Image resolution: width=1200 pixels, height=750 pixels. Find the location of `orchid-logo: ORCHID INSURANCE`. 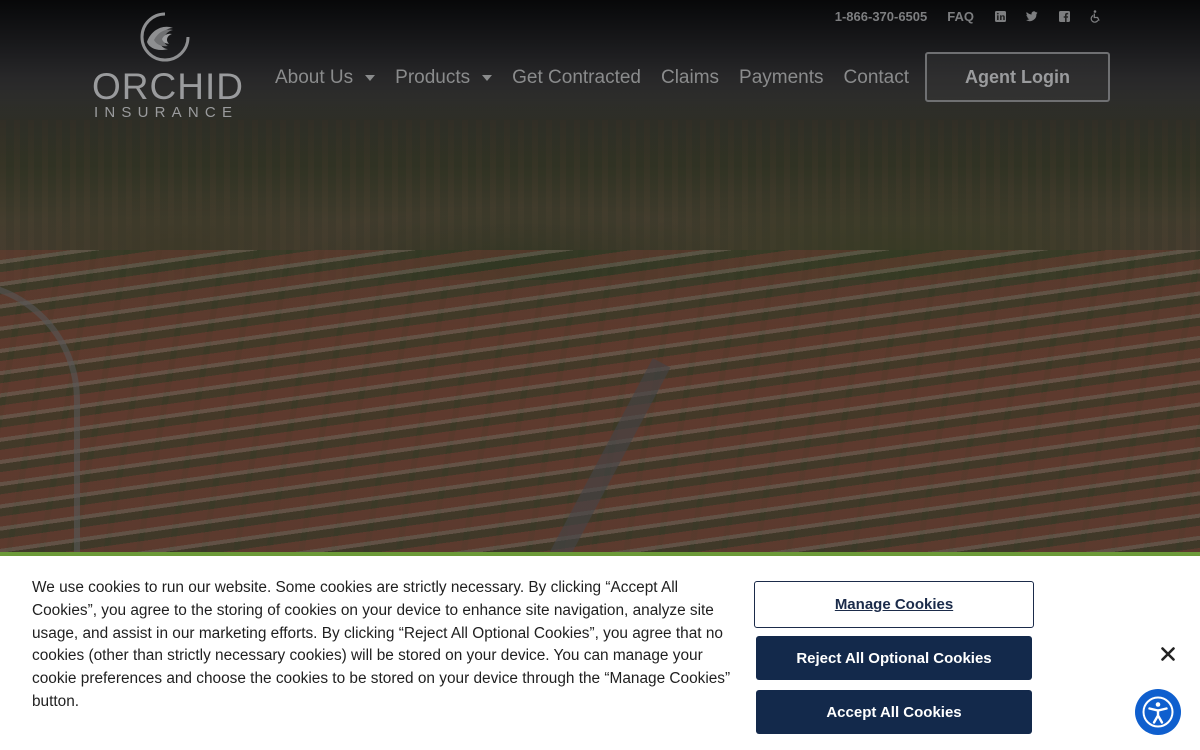

orchid-logo: ORCHID INSURANCE is located at coordinates (168, 67).